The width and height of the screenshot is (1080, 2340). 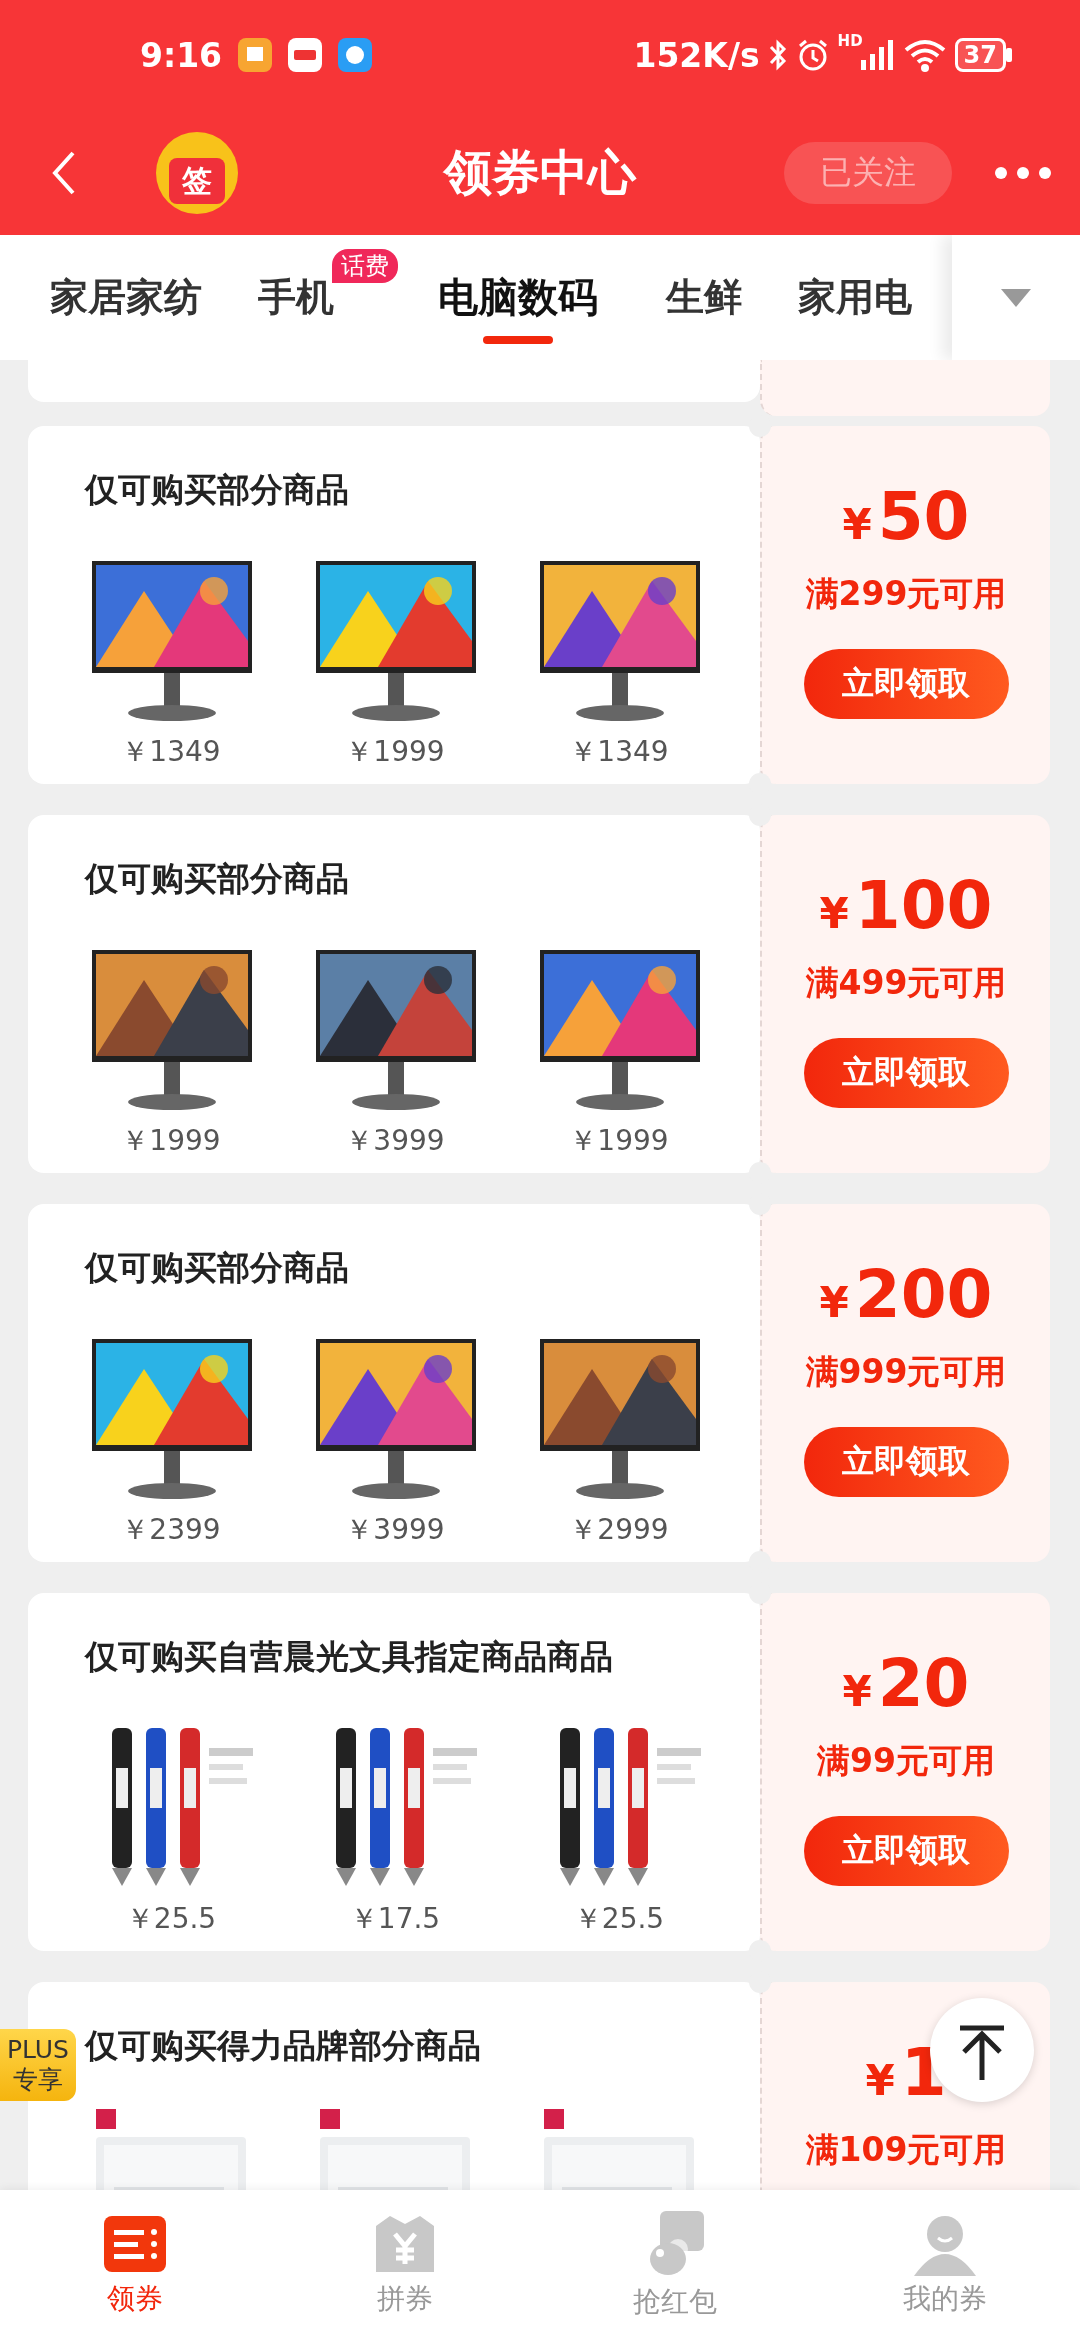 I want to click on coupon-condition: 满499元可用, so click(x=906, y=983).